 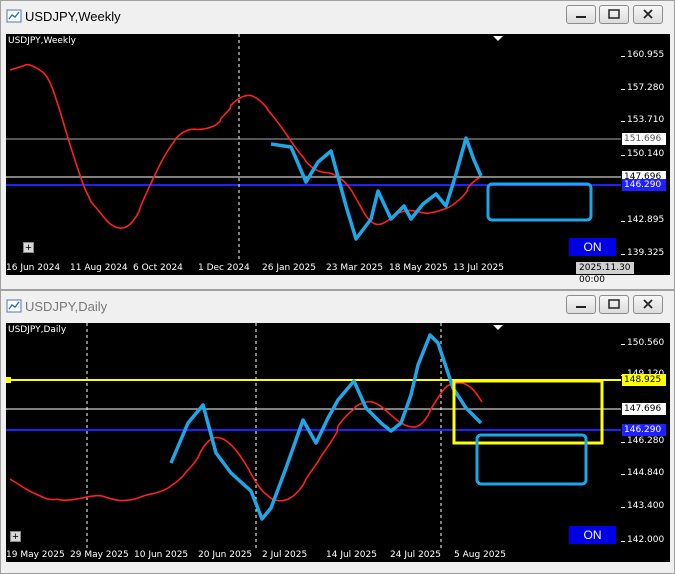 What do you see at coordinates (8, 380) in the screenshot?
I see `yellow-line-handle` at bounding box center [8, 380].